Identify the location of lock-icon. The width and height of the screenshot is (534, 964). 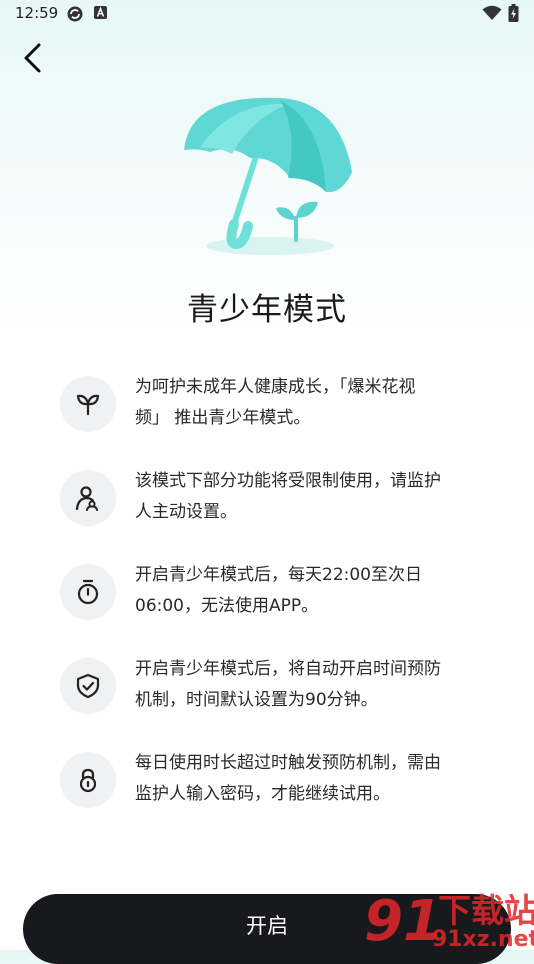
(88, 780).